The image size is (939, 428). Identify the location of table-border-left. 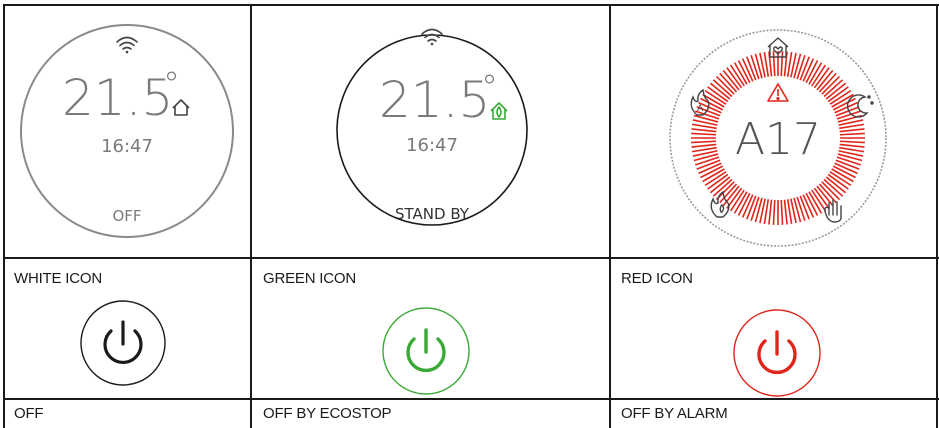
(4, 216).